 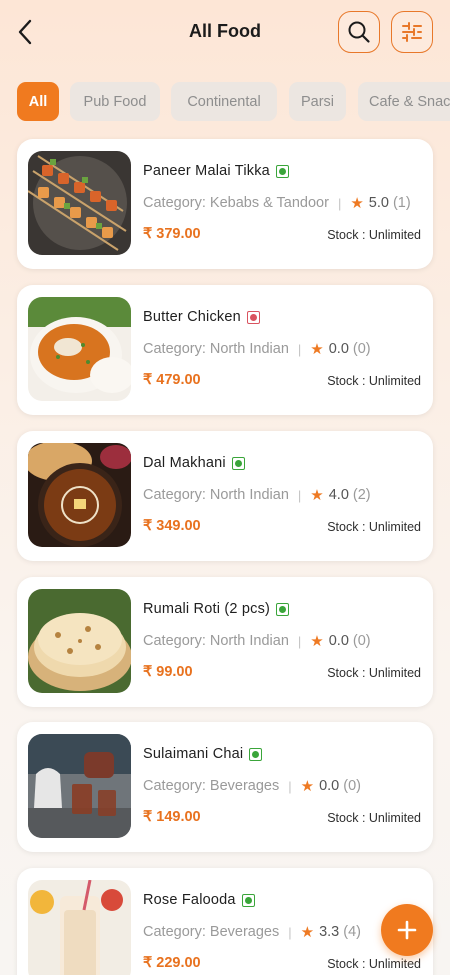 I want to click on food-name: Butter Chicken, so click(x=192, y=317).